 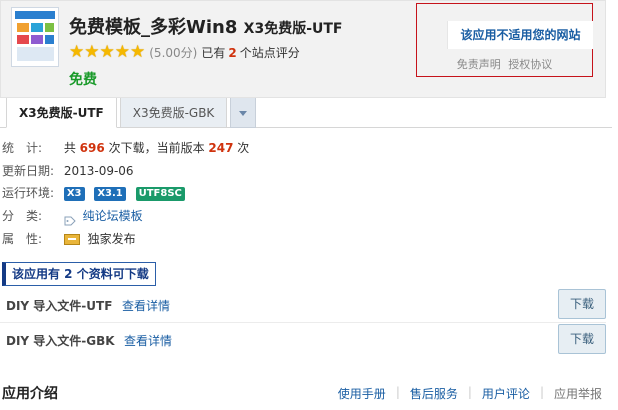 I want to click on app-name: 免费模板_多彩Win8, so click(x=153, y=27).